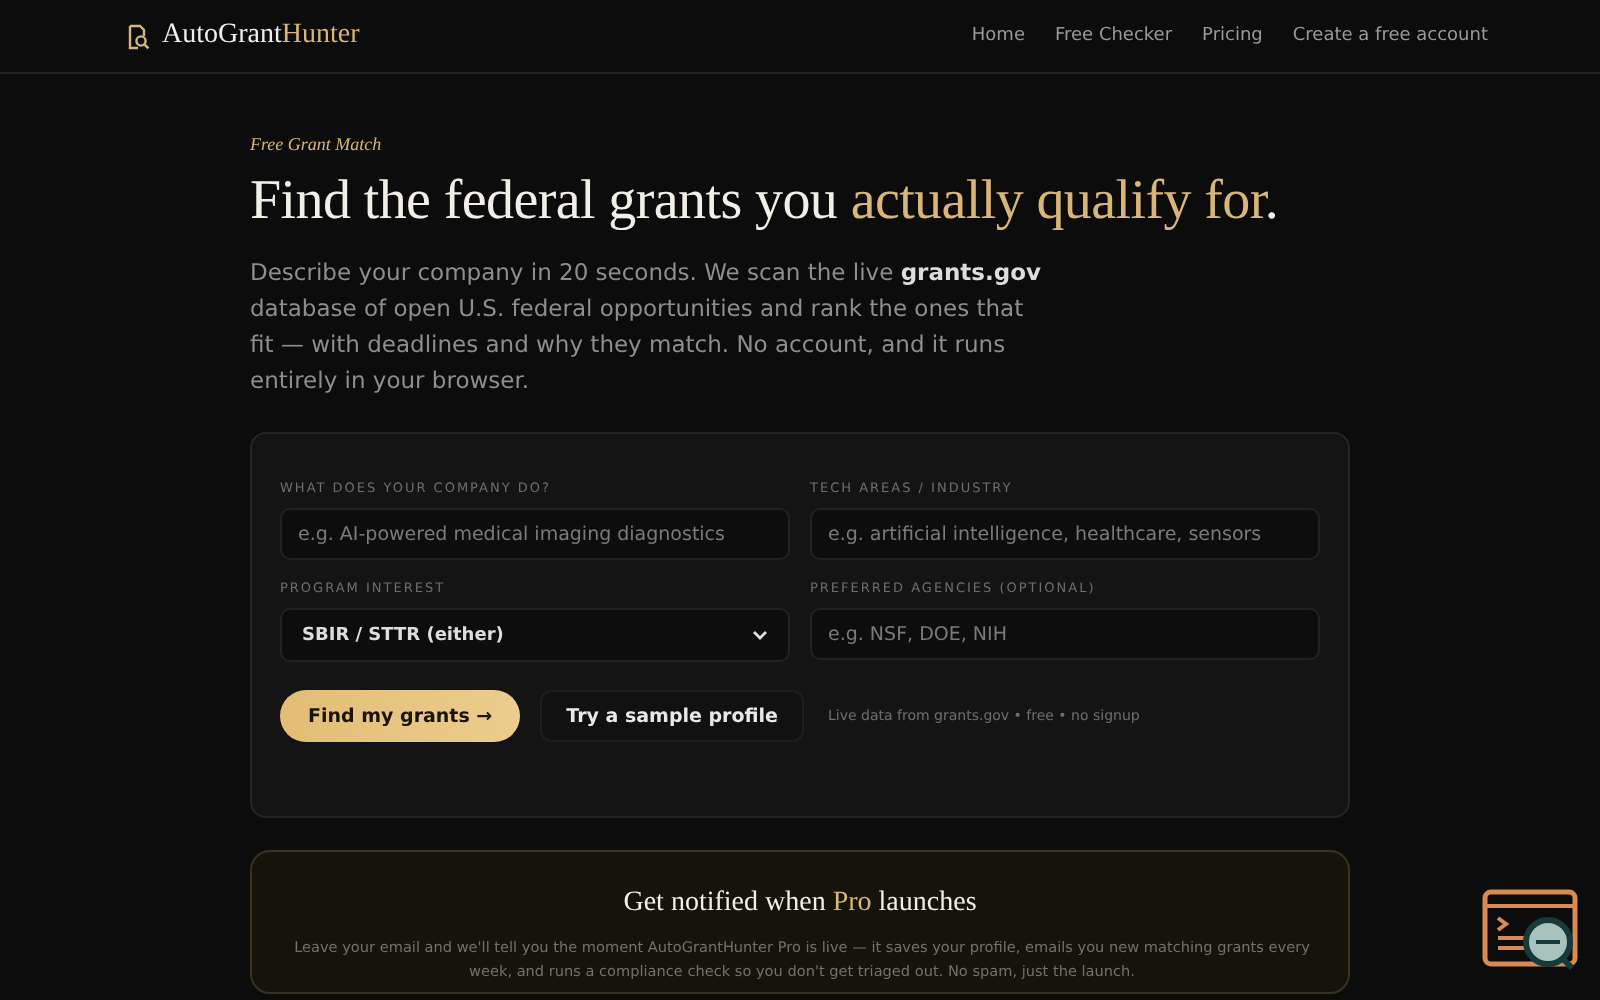  I want to click on nav-link: Pricing, so click(1232, 36).